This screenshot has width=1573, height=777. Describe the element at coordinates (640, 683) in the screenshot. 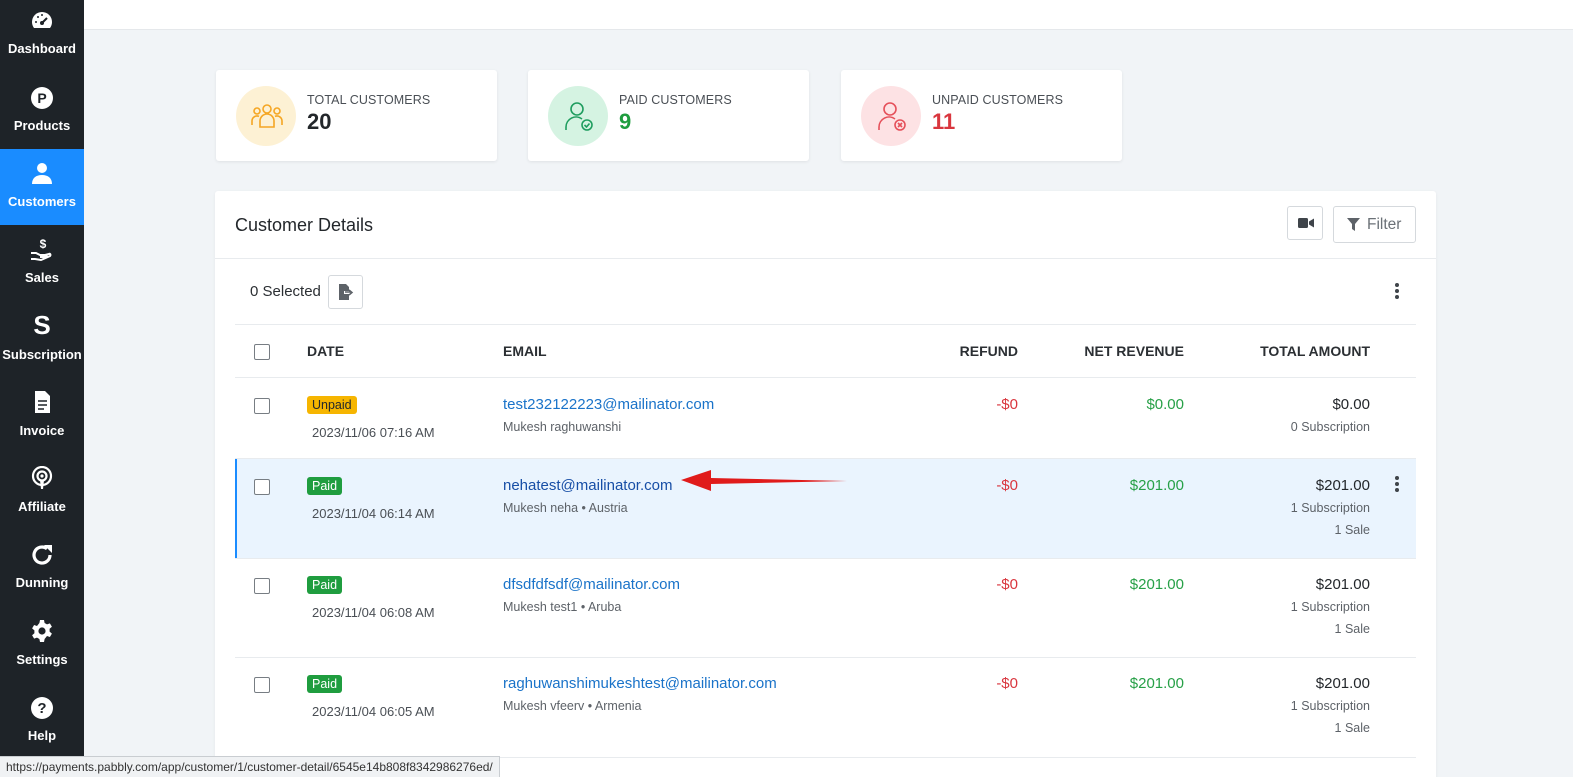

I see `customer-email-link: raghuwanshimukeshtest@mailinator.com` at that location.